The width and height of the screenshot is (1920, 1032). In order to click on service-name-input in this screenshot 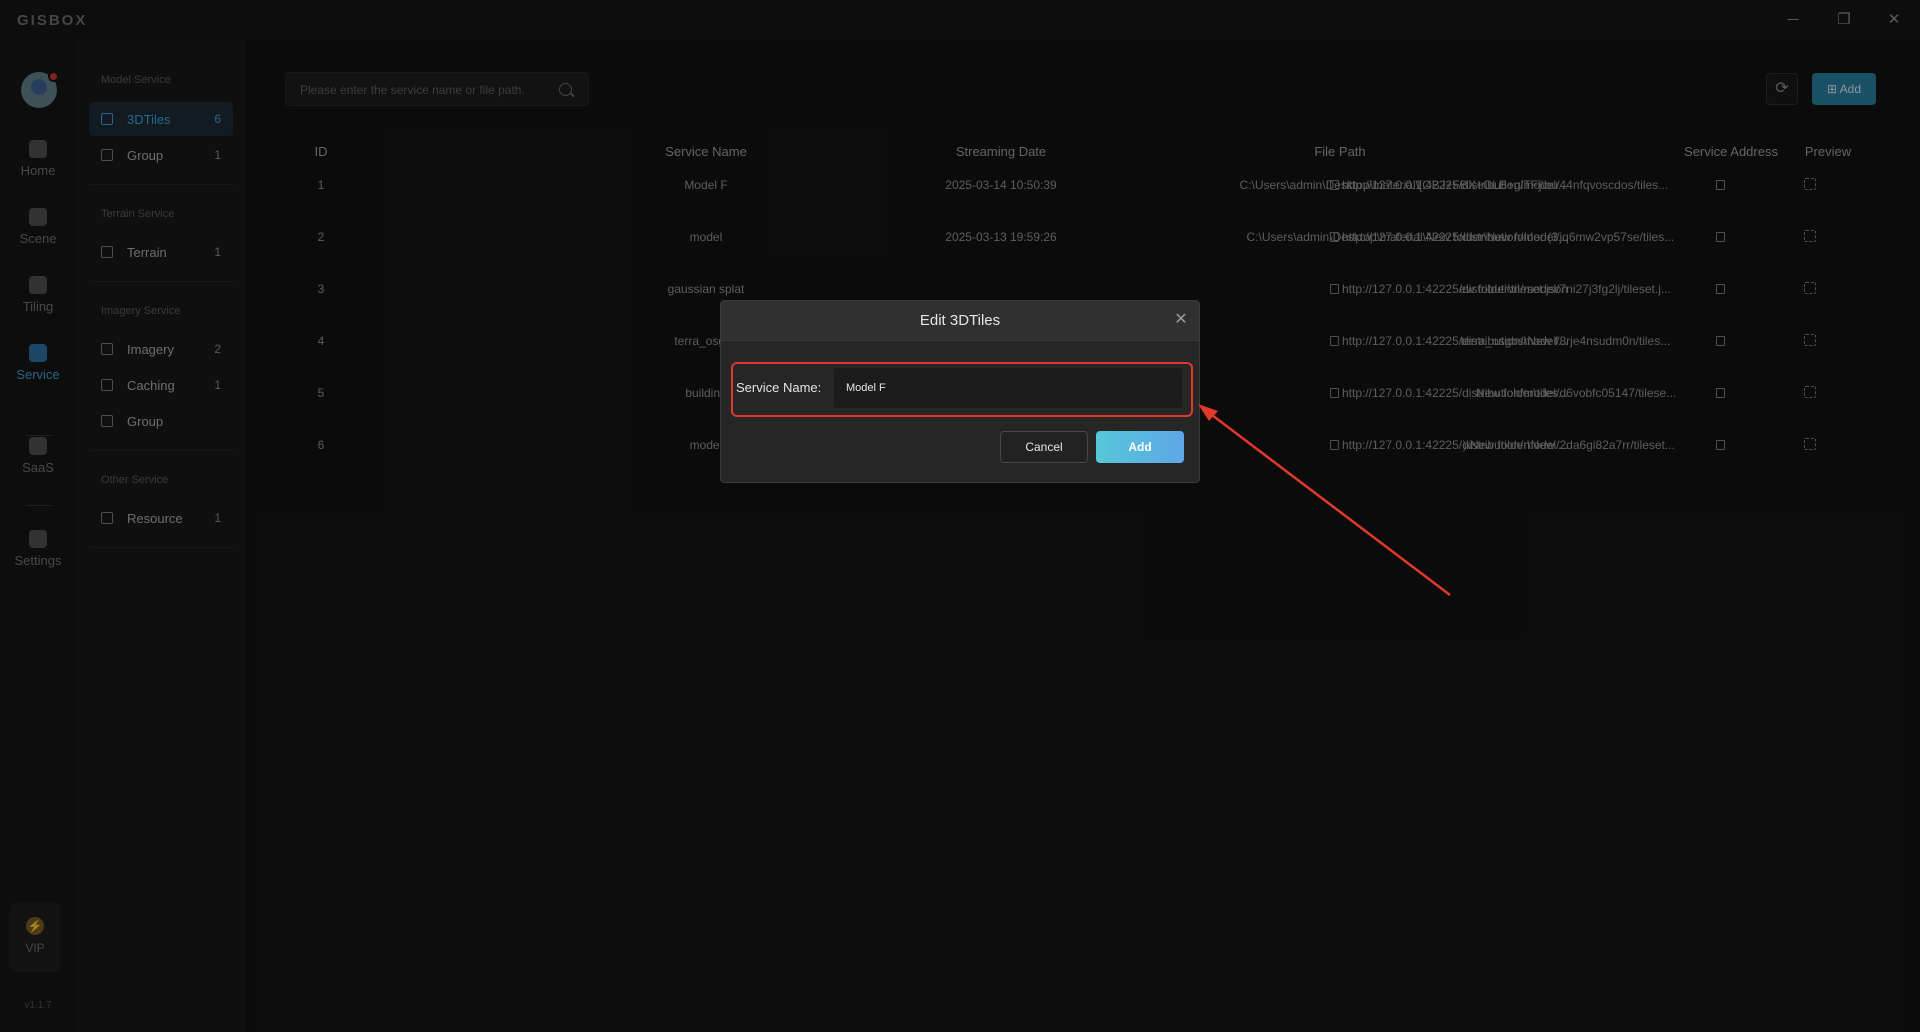, I will do `click(1008, 388)`.